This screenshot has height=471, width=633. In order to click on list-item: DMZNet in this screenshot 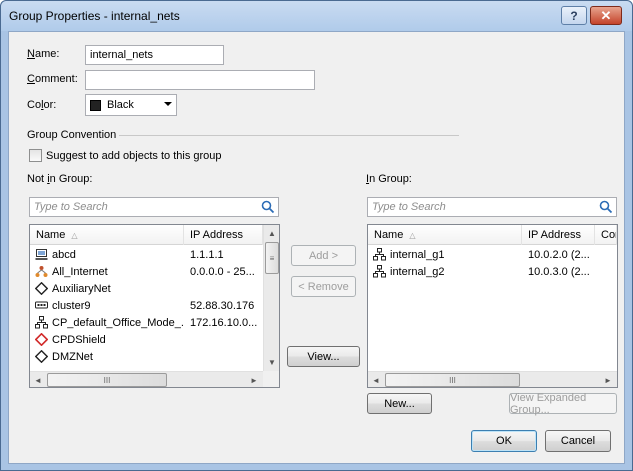, I will do `click(146, 356)`.